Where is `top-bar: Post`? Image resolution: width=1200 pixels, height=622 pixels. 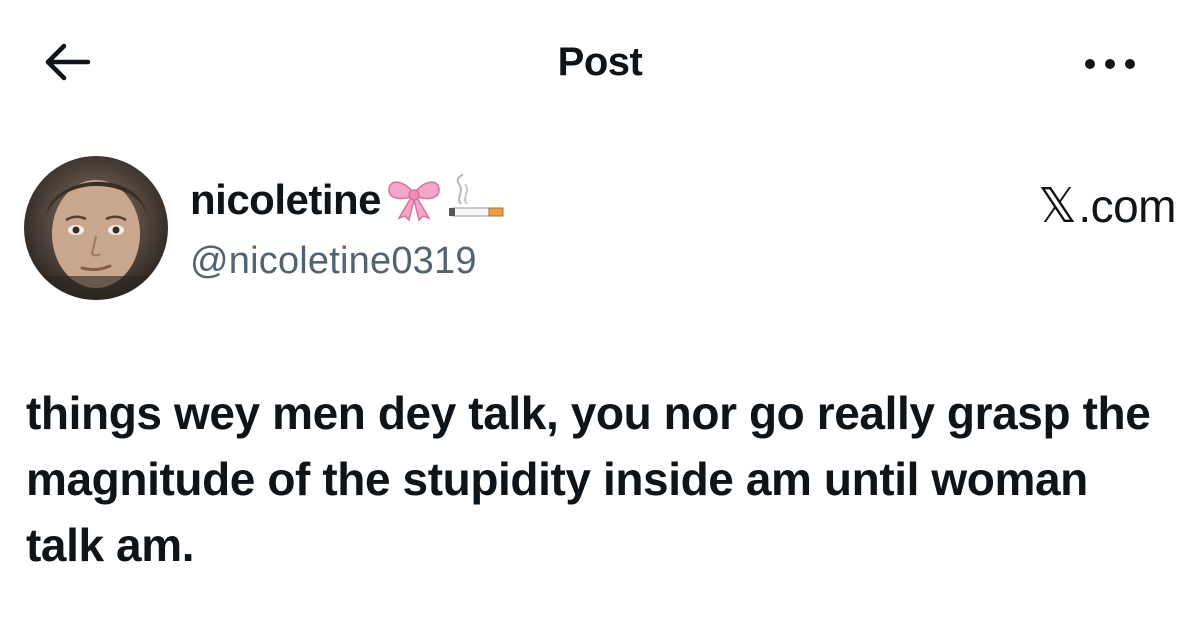
top-bar: Post is located at coordinates (600, 62).